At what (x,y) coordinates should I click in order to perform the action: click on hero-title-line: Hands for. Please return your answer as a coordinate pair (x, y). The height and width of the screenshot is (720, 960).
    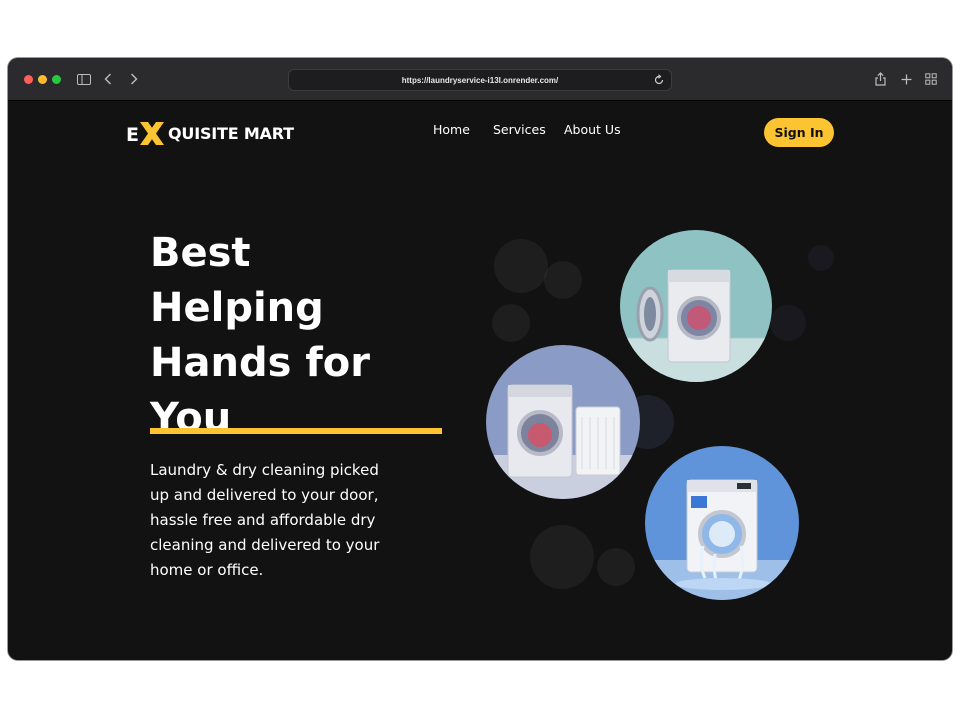
    Looking at the image, I should click on (260, 363).